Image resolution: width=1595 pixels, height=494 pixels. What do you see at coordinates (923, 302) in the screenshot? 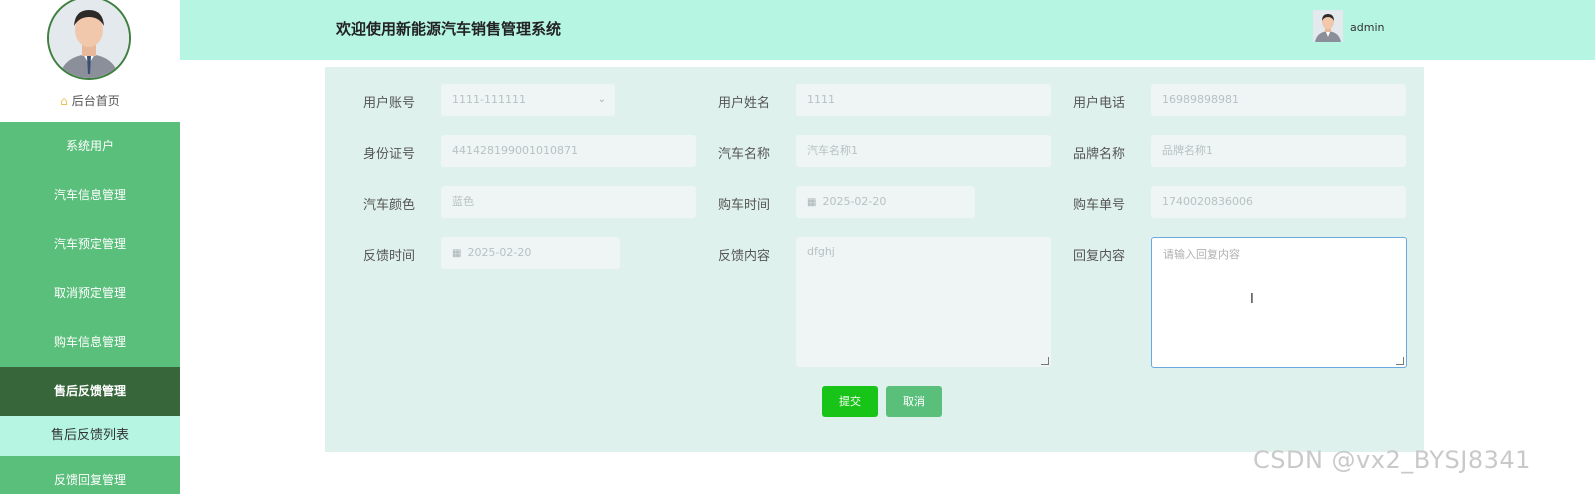
I see `feedback-content-textarea: dfghj` at bounding box center [923, 302].